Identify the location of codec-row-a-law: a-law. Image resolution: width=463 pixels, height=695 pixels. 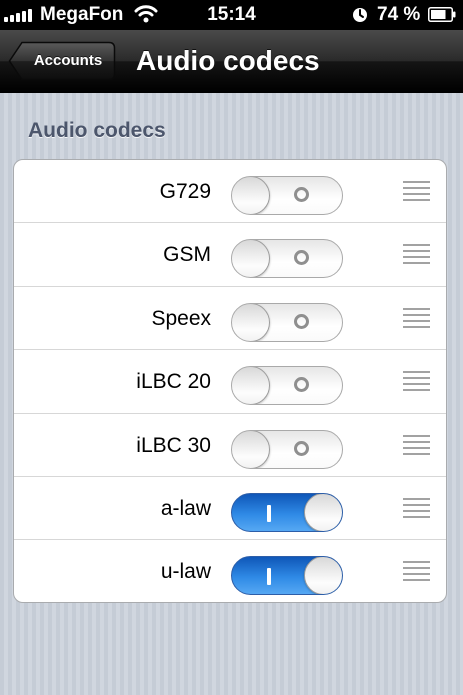
(230, 509).